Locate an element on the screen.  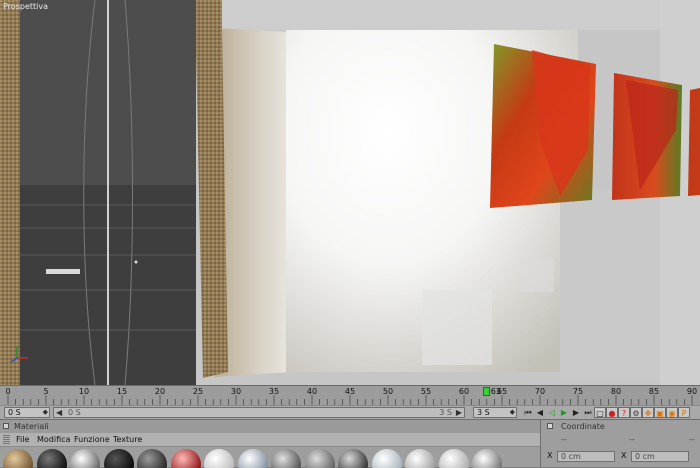
record-button: ● is located at coordinates (612, 412).